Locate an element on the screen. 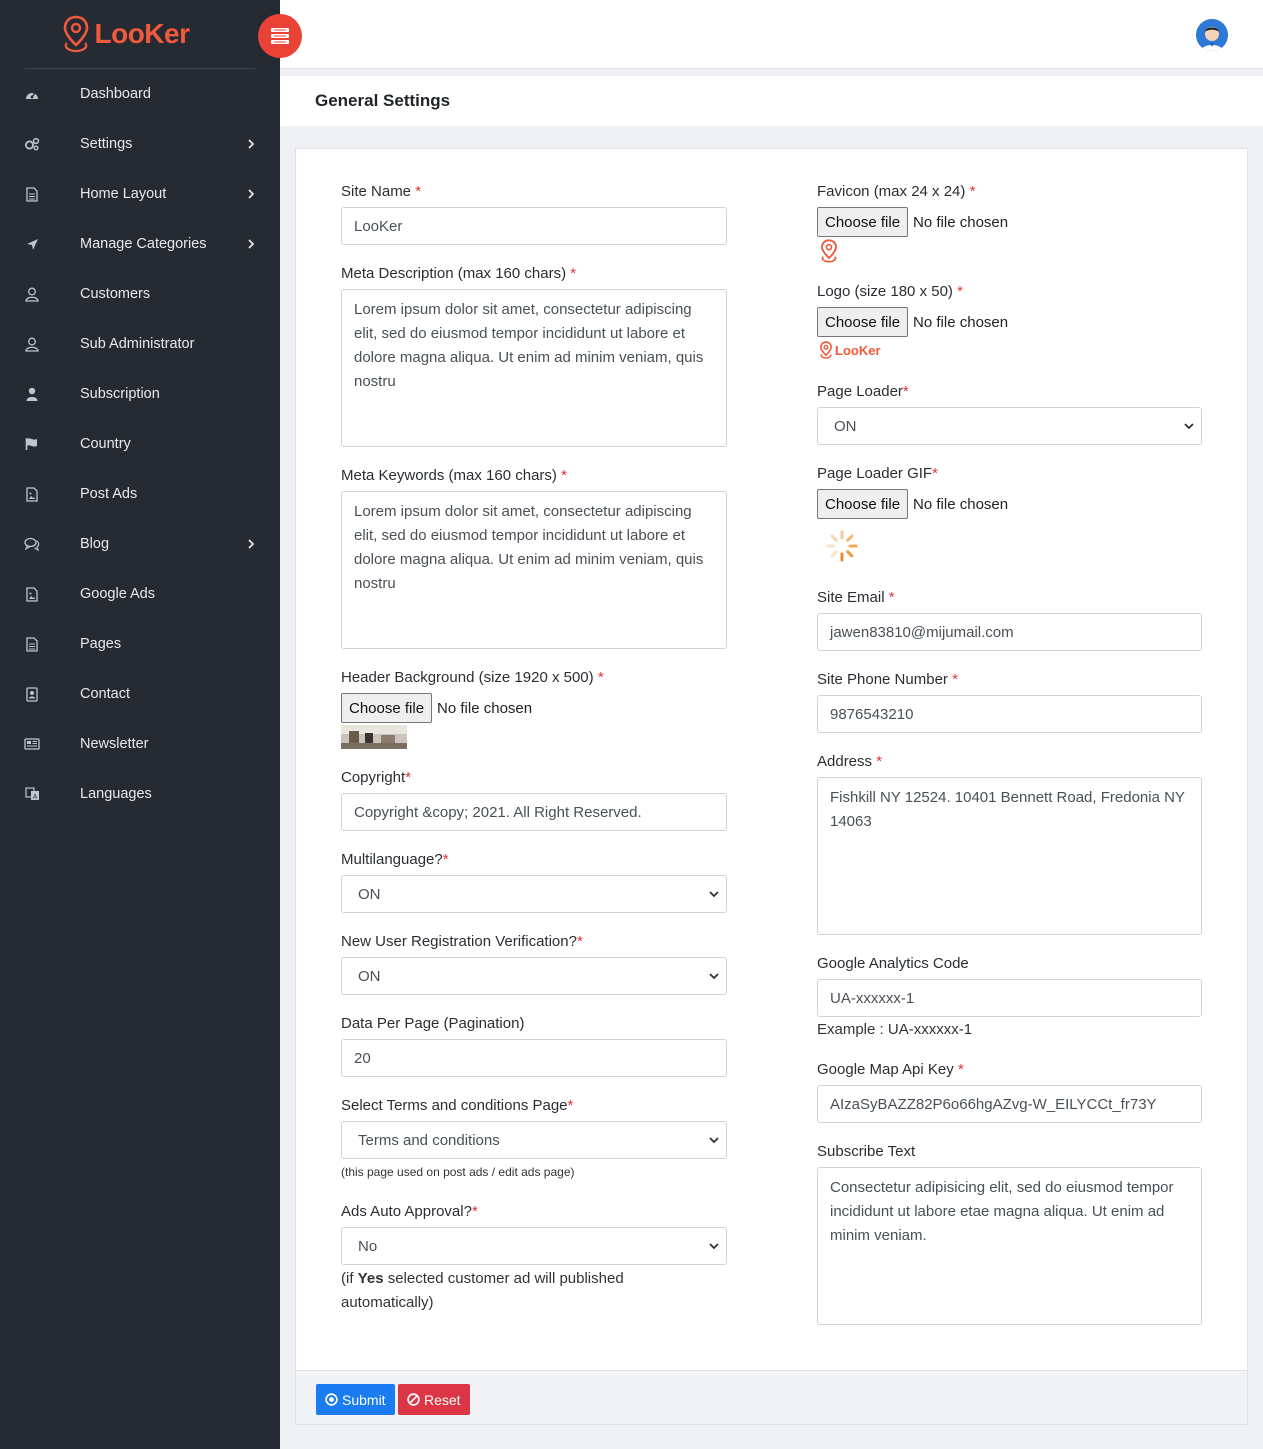 This screenshot has width=1263, height=1449. user-solid-icon is located at coordinates (32, 394).